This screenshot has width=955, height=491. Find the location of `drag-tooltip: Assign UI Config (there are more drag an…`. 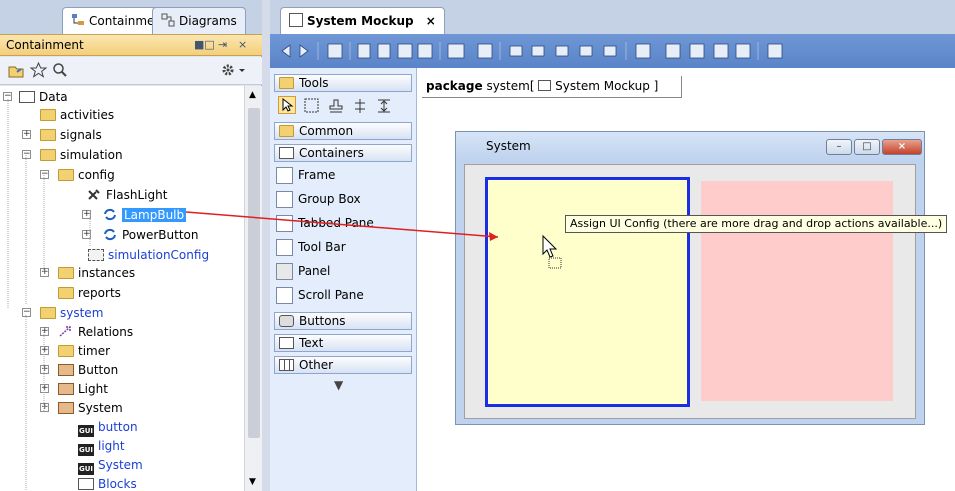

drag-tooltip: Assign UI Config (there are more drag an… is located at coordinates (756, 224).